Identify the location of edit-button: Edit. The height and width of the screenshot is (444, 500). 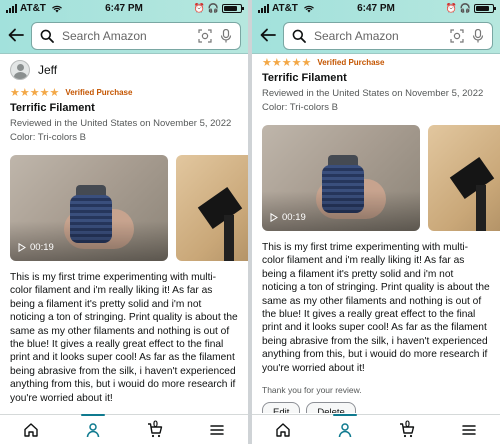
(281, 407).